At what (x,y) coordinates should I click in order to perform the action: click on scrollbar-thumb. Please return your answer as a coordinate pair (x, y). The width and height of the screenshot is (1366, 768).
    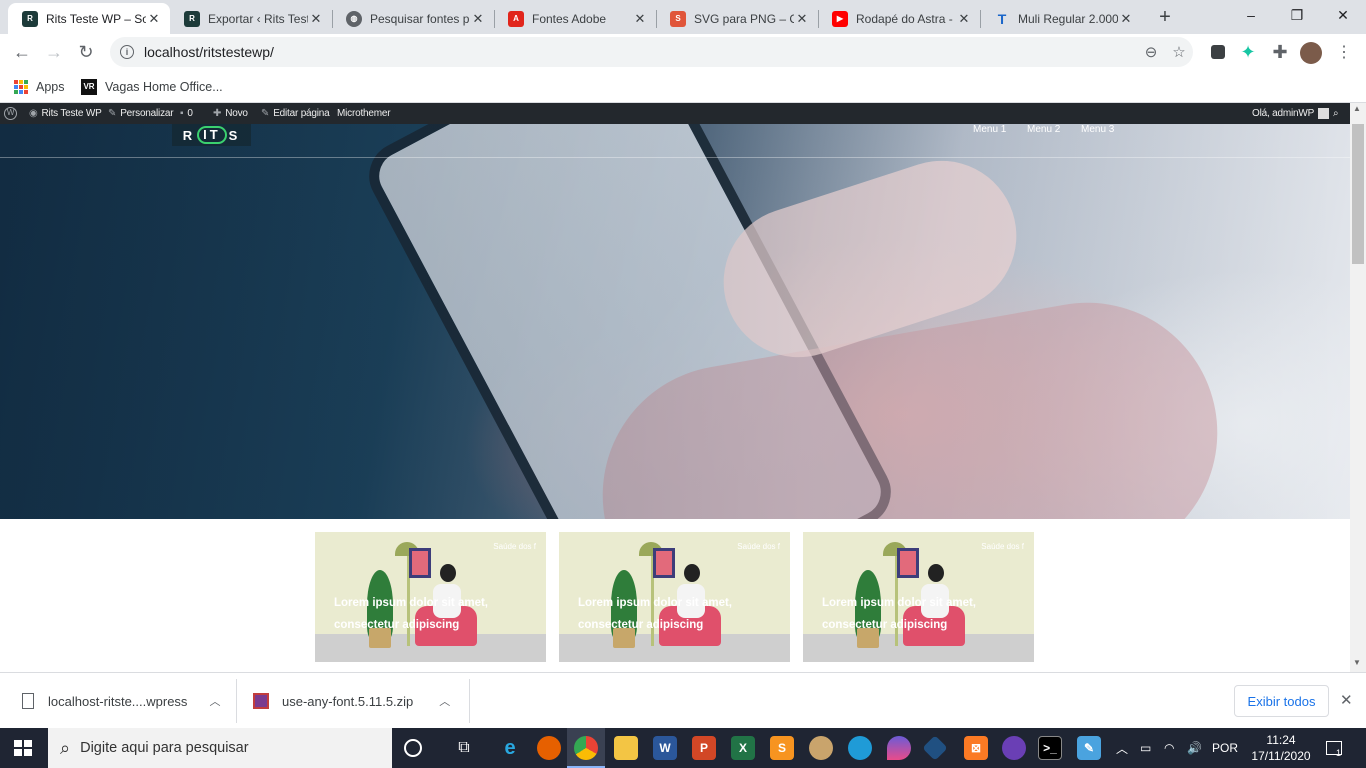
    Looking at the image, I should click on (1358, 194).